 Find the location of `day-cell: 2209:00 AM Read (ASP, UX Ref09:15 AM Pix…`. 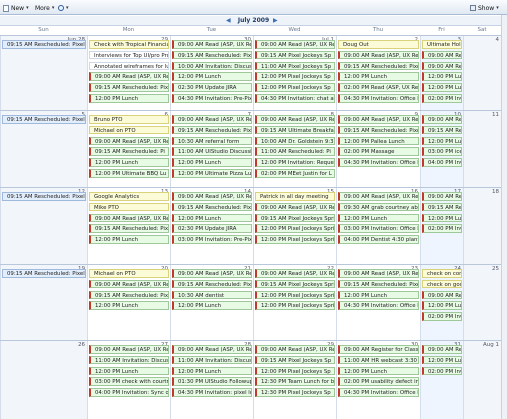

day-cell: 2209:00 AM Read (ASP, UX Ref09:15 AM Pix… is located at coordinates (294, 302).